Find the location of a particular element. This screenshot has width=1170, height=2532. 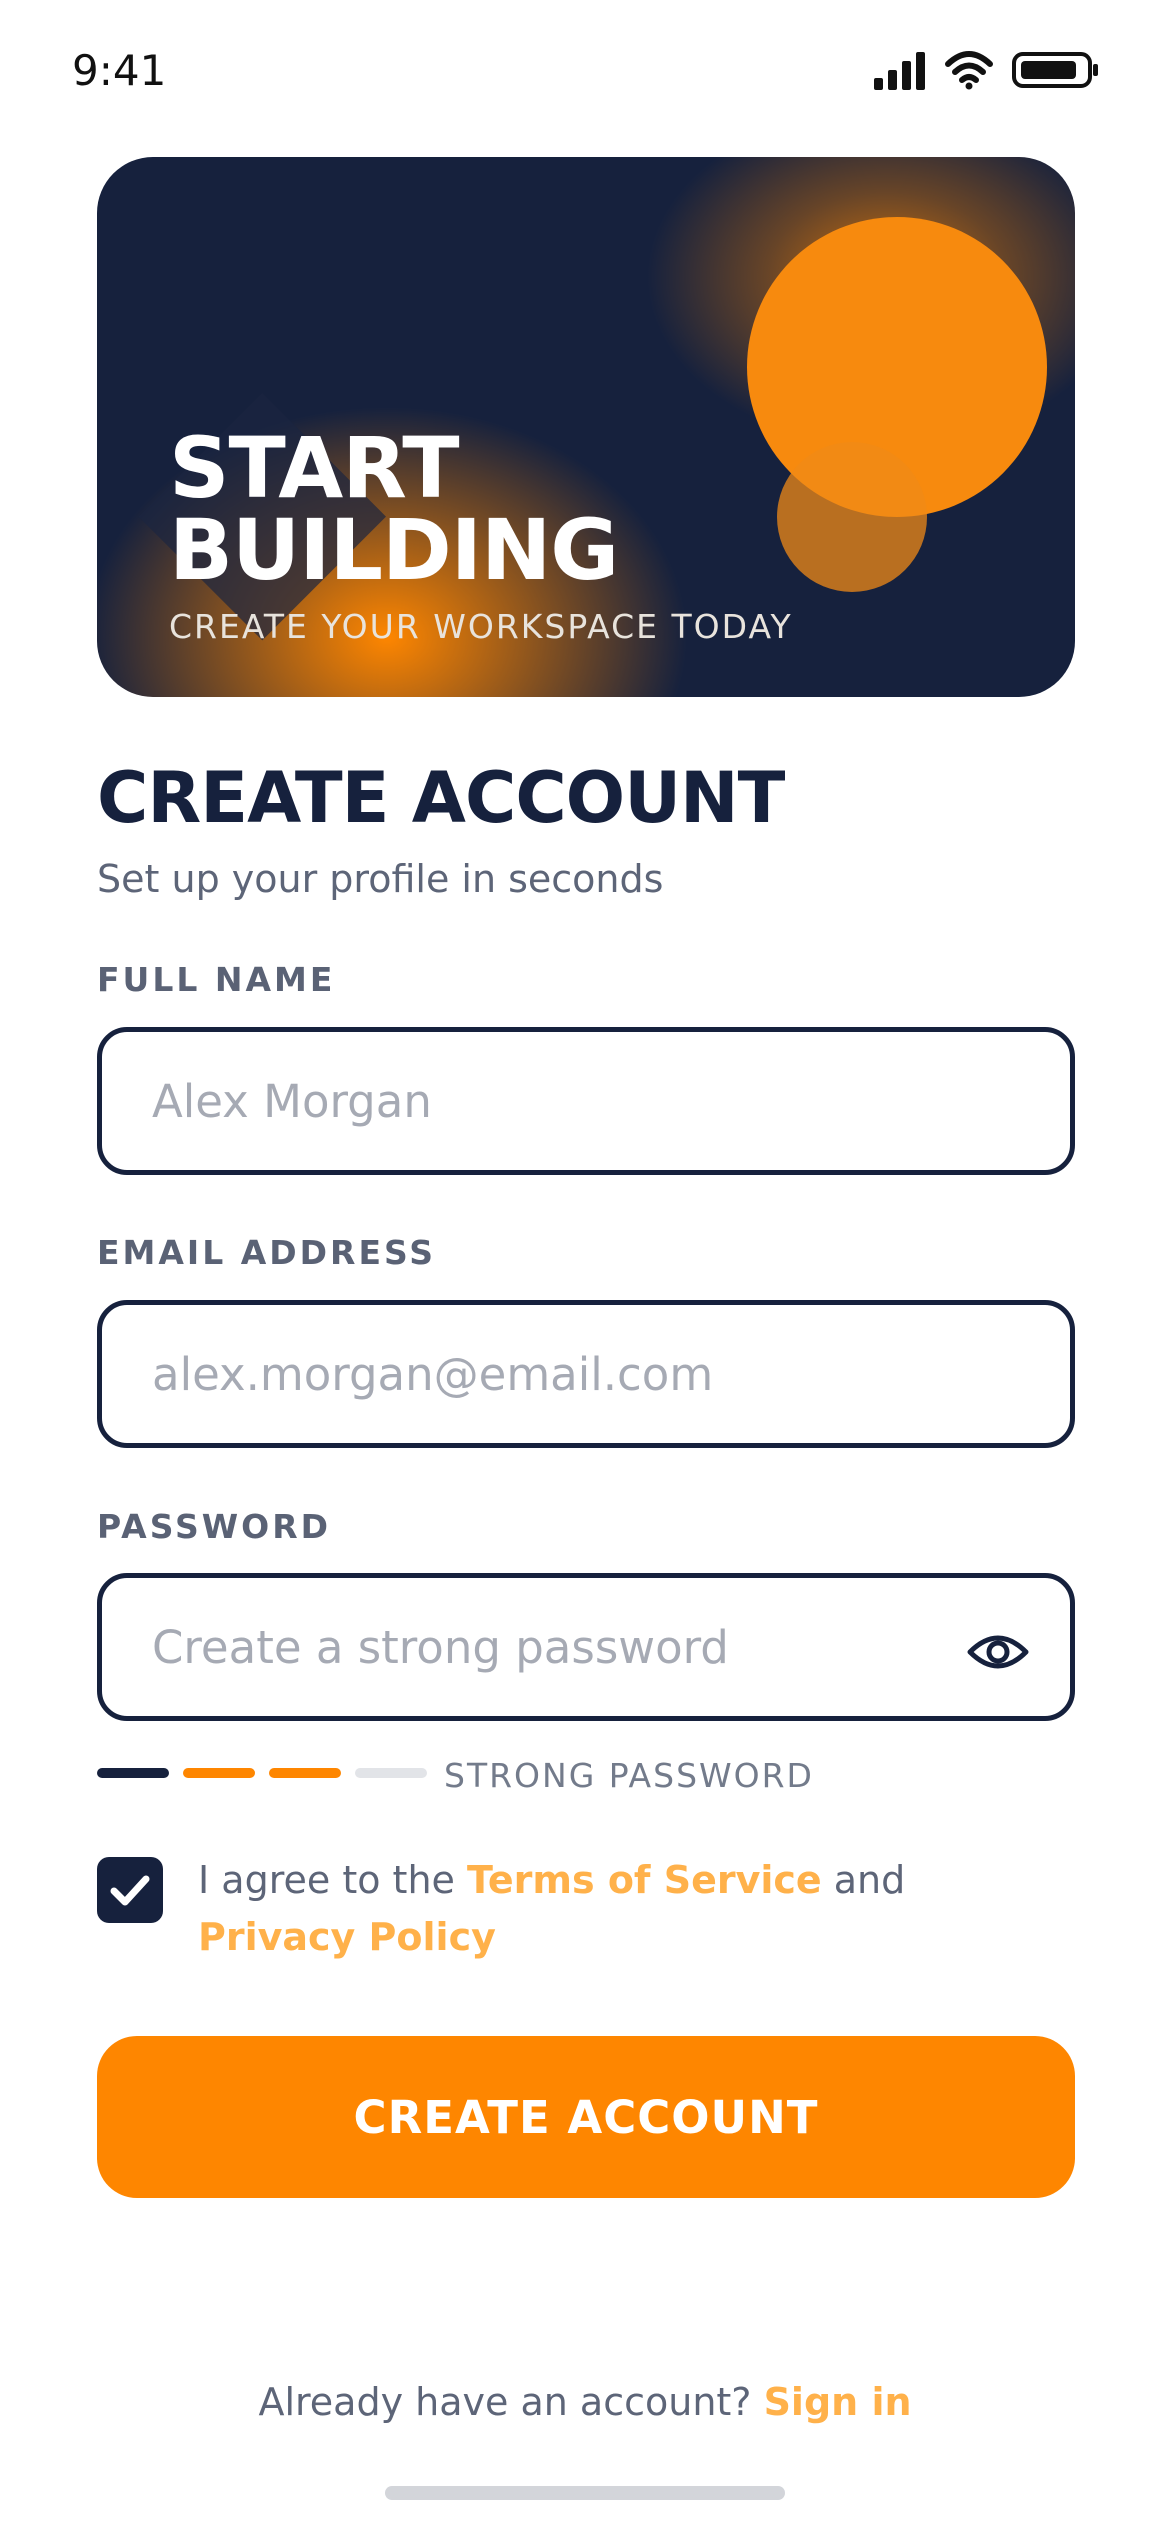

password-label: PASSWORD is located at coordinates (214, 1526).